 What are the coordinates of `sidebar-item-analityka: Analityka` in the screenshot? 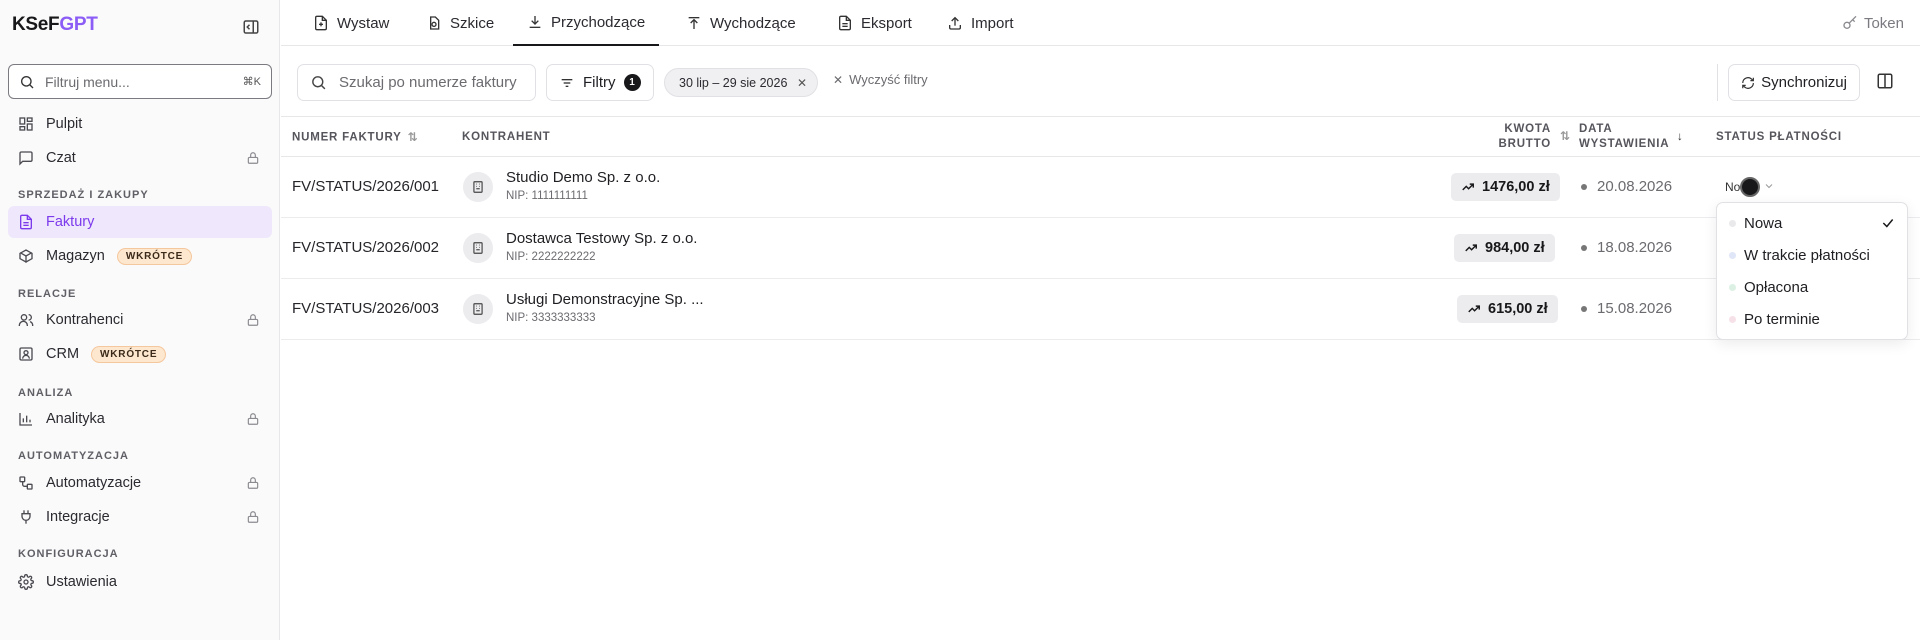 It's located at (140, 419).